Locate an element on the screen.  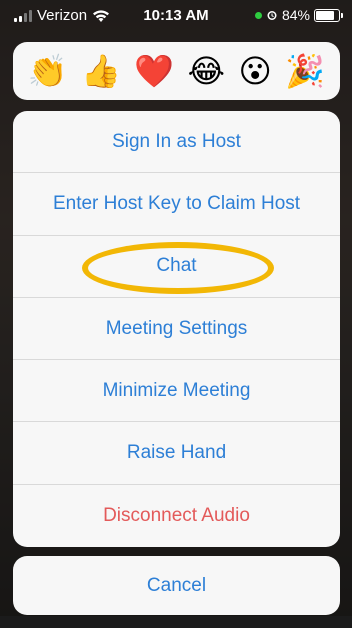
menu-item-label: Raise Hand is located at coordinates (176, 453).